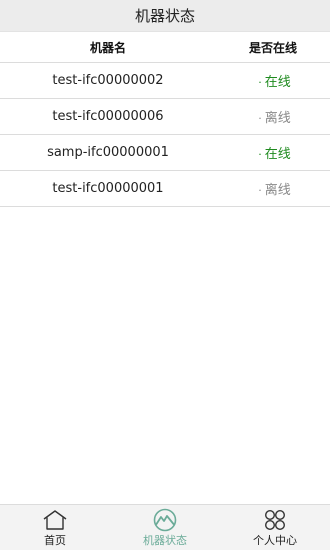 Image resolution: width=330 pixels, height=550 pixels. Describe the element at coordinates (275, 540) in the screenshot. I see `tab-personal-center-label: 个人中心` at that location.